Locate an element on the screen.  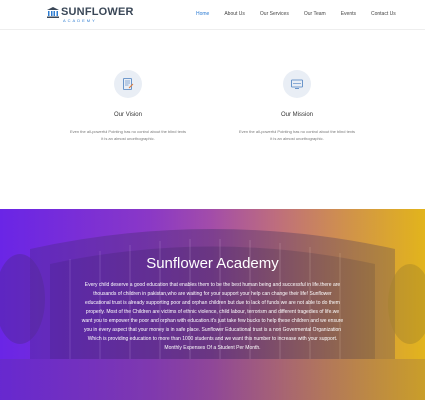
vision-icon-circle is located at coordinates (128, 84).